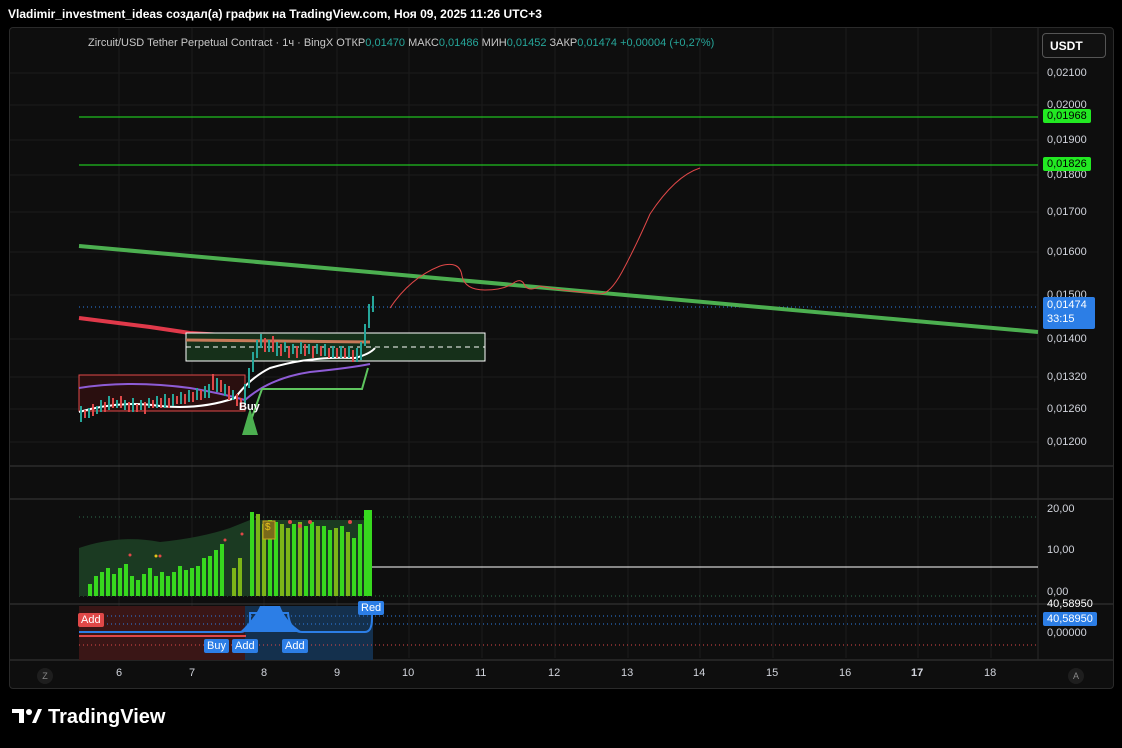 The image size is (1122, 748). What do you see at coordinates (1067, 212) in the screenshot?
I see `price-tick: 0,01700` at bounding box center [1067, 212].